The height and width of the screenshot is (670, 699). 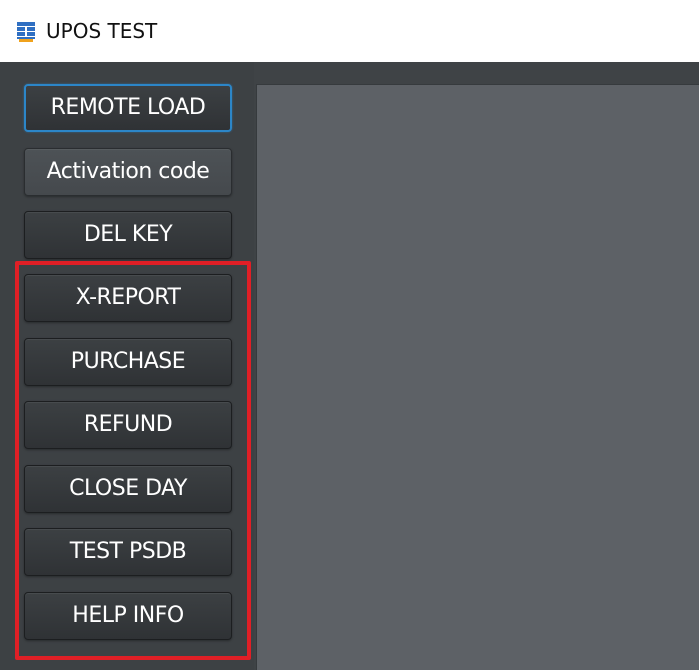 What do you see at coordinates (349, 31) in the screenshot?
I see `title-bar: UPOS TEST` at bounding box center [349, 31].